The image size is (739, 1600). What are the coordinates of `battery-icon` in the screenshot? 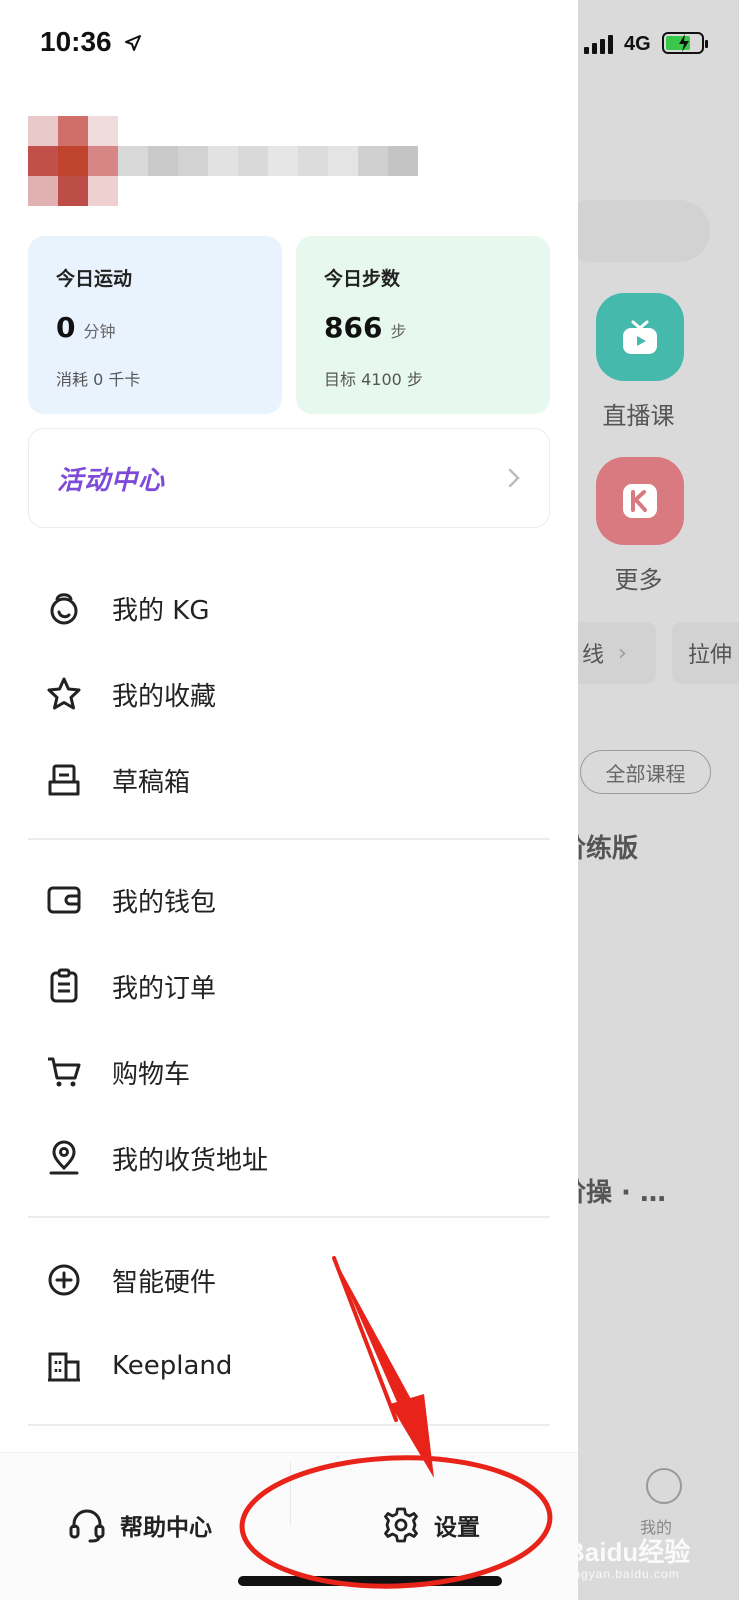 It's located at (685, 43).